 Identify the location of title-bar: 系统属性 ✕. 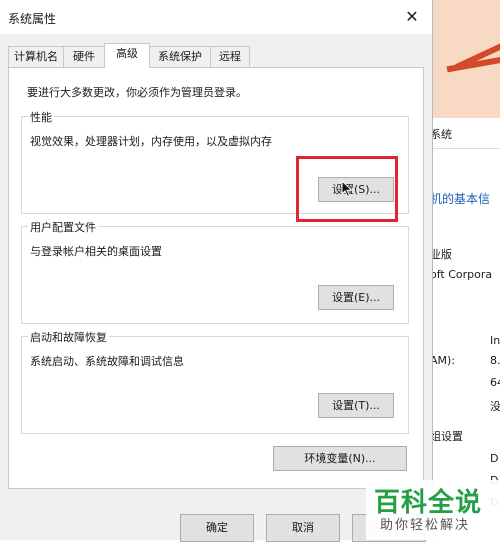
(216, 17).